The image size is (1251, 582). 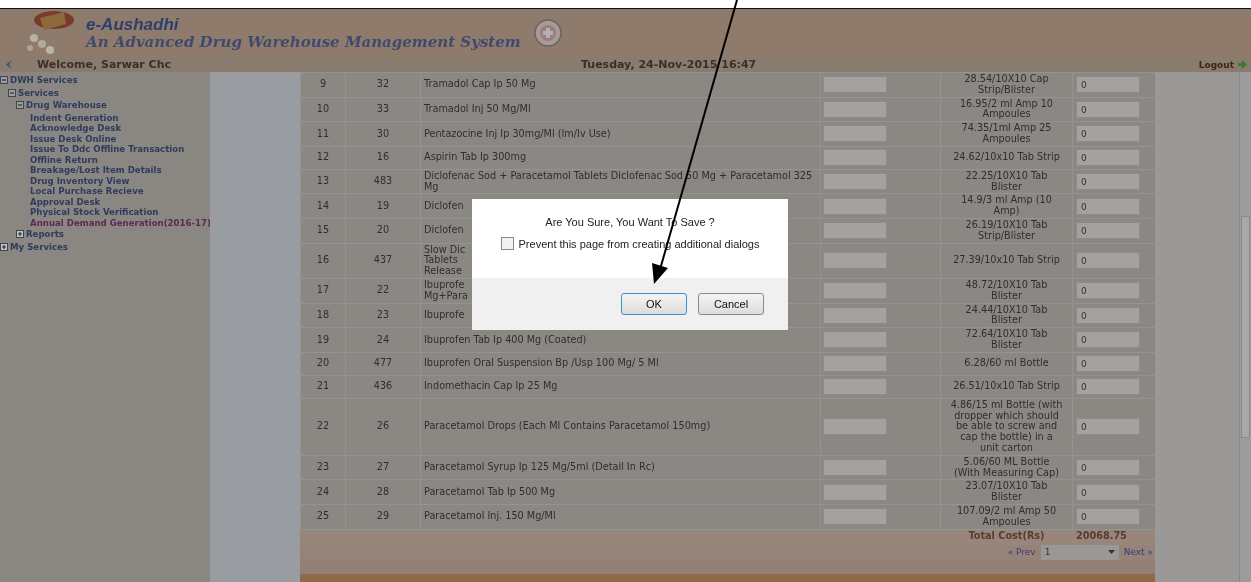 I want to click on table-cell: 27, so click(x=383, y=467).